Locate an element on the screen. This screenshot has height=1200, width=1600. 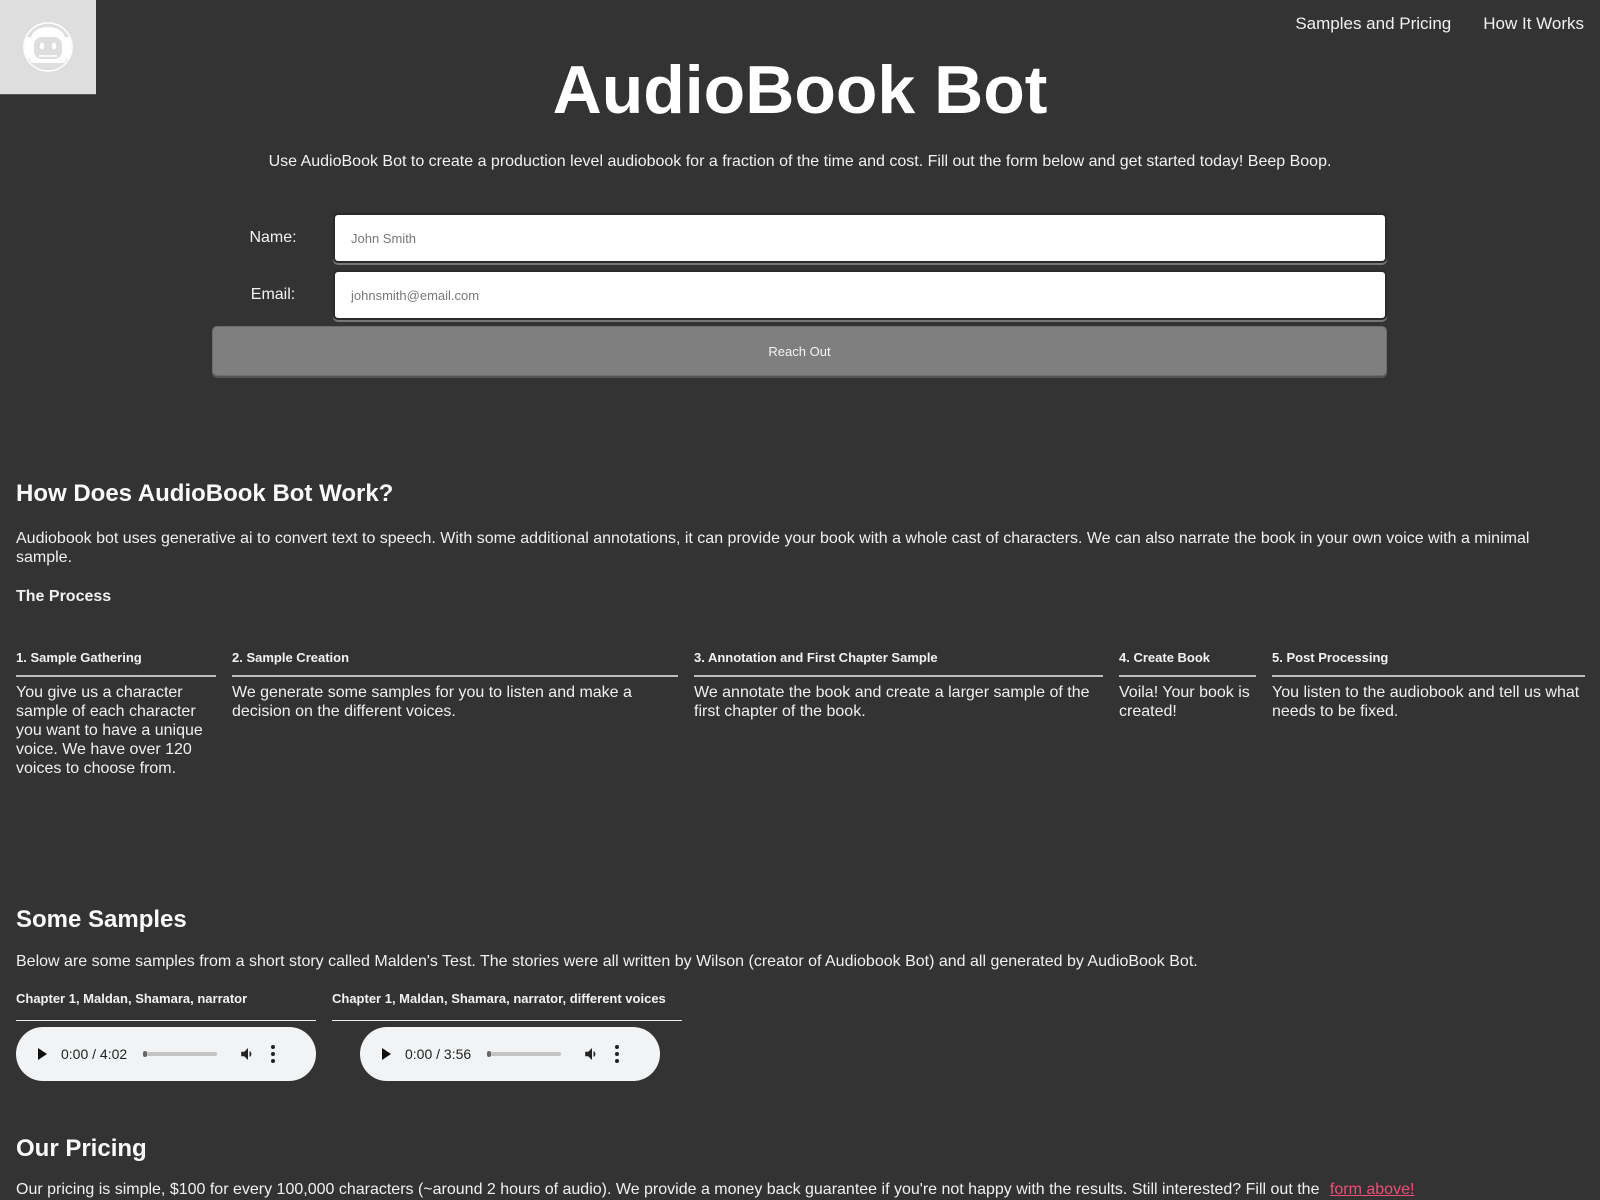
form-above-link: form above! is located at coordinates (1372, 1189).